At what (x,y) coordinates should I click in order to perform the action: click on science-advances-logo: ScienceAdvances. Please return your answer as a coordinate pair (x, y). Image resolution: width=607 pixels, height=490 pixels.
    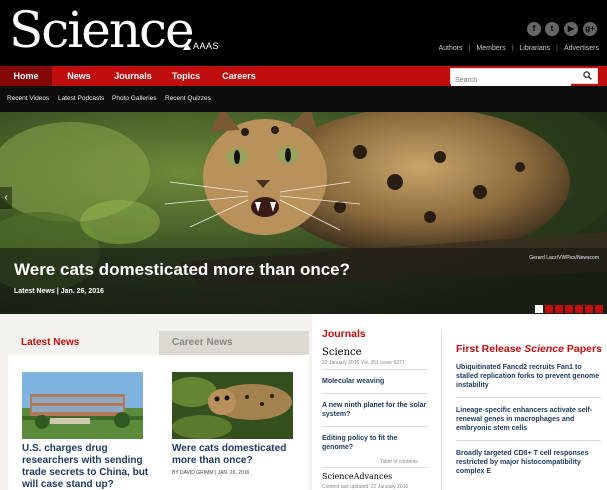
    Looking at the image, I should click on (357, 476).